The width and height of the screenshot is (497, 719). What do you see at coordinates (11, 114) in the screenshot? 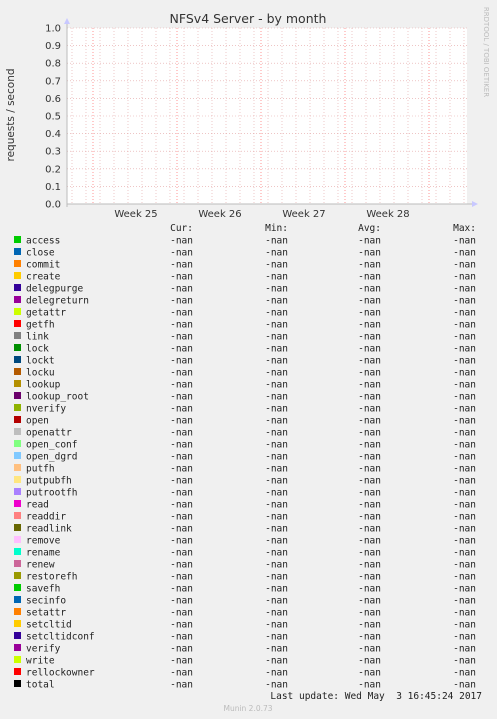
I see `y-axis-label: requests / second` at bounding box center [11, 114].